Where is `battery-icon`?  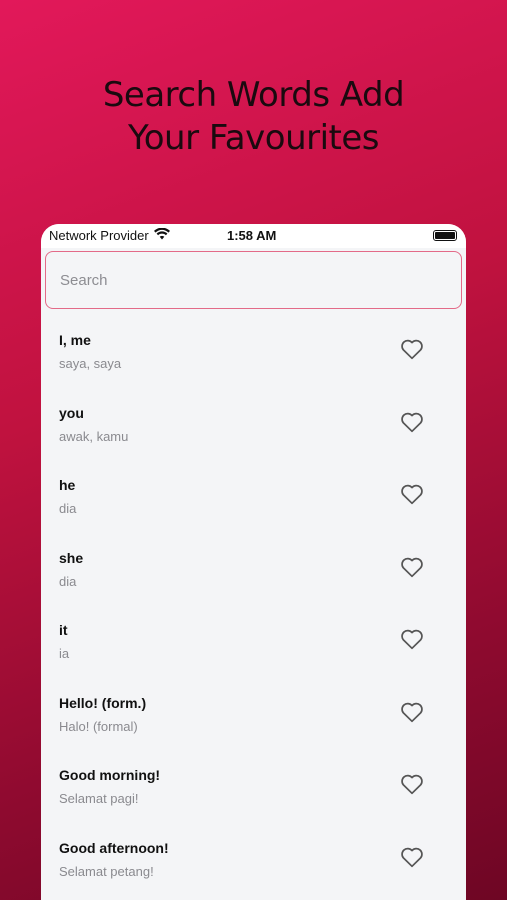
battery-icon is located at coordinates (445, 235).